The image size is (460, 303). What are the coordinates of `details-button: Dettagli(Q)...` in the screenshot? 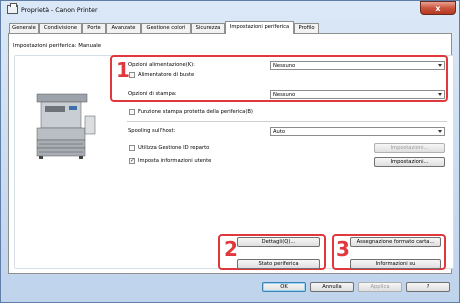 It's located at (278, 242).